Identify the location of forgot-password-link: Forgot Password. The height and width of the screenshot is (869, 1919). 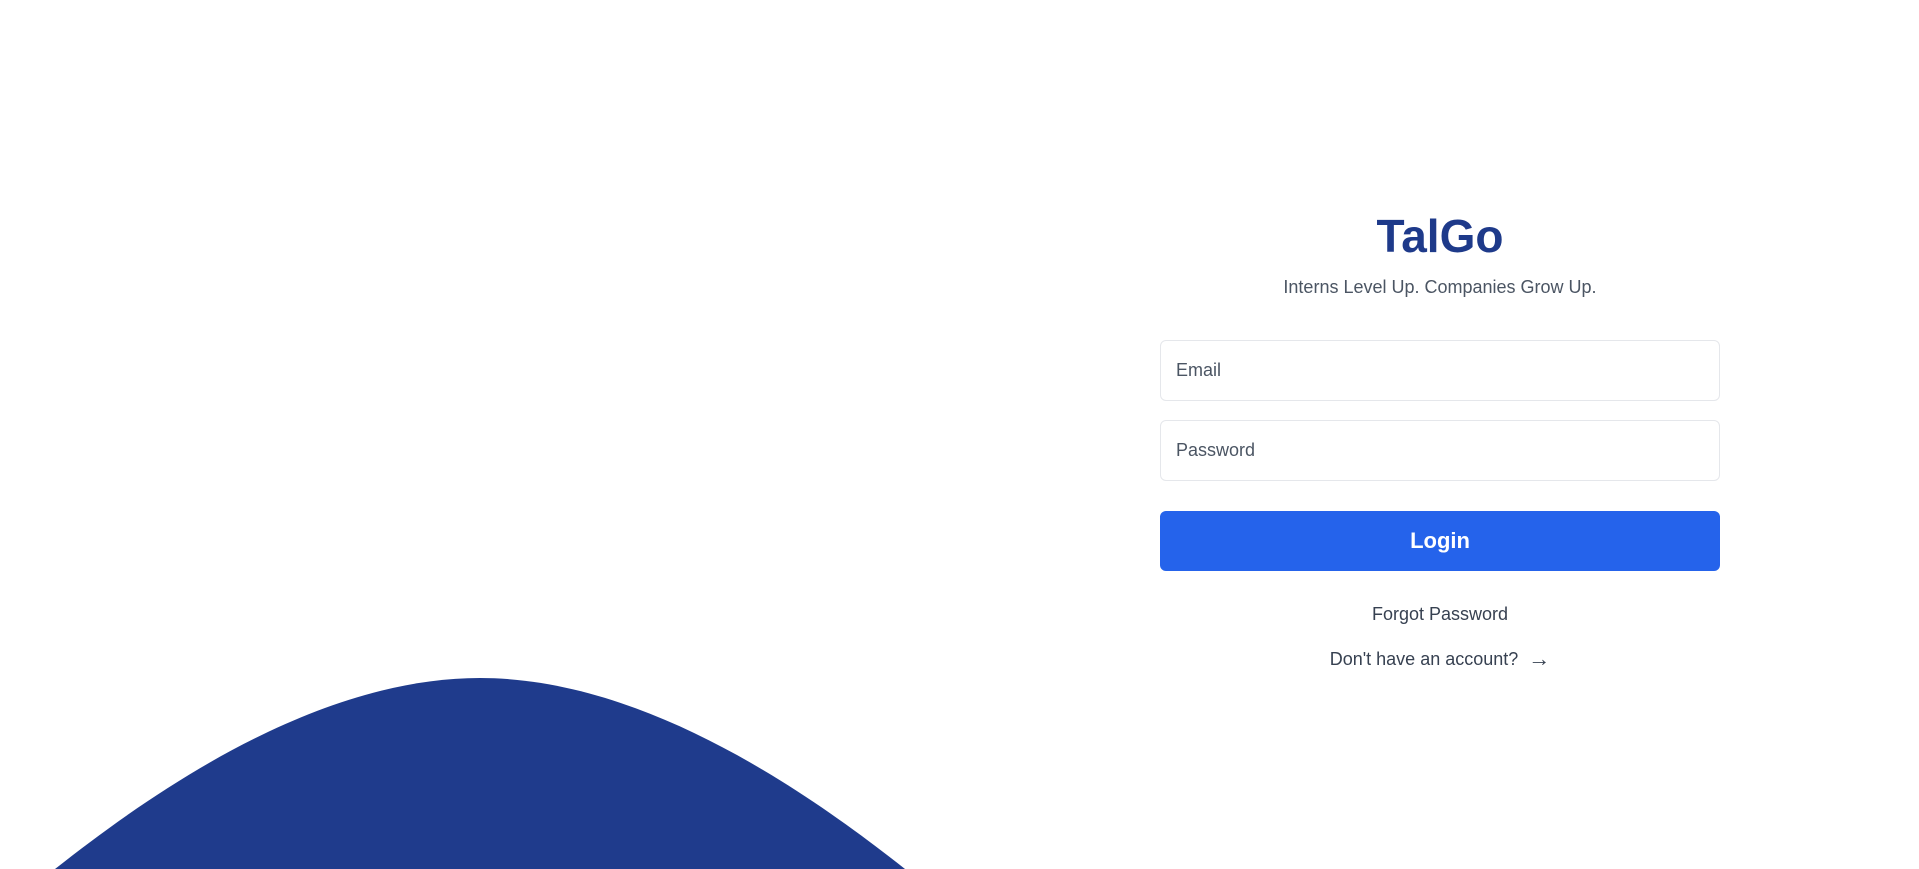
(1440, 614).